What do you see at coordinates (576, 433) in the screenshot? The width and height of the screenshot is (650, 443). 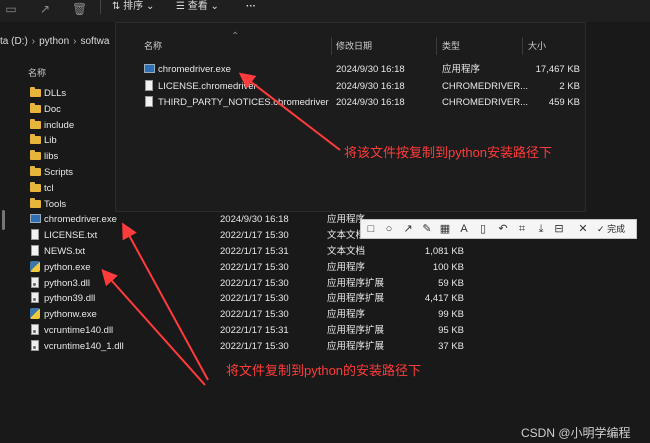 I see `watermark: CSDN @小明学编程` at bounding box center [576, 433].